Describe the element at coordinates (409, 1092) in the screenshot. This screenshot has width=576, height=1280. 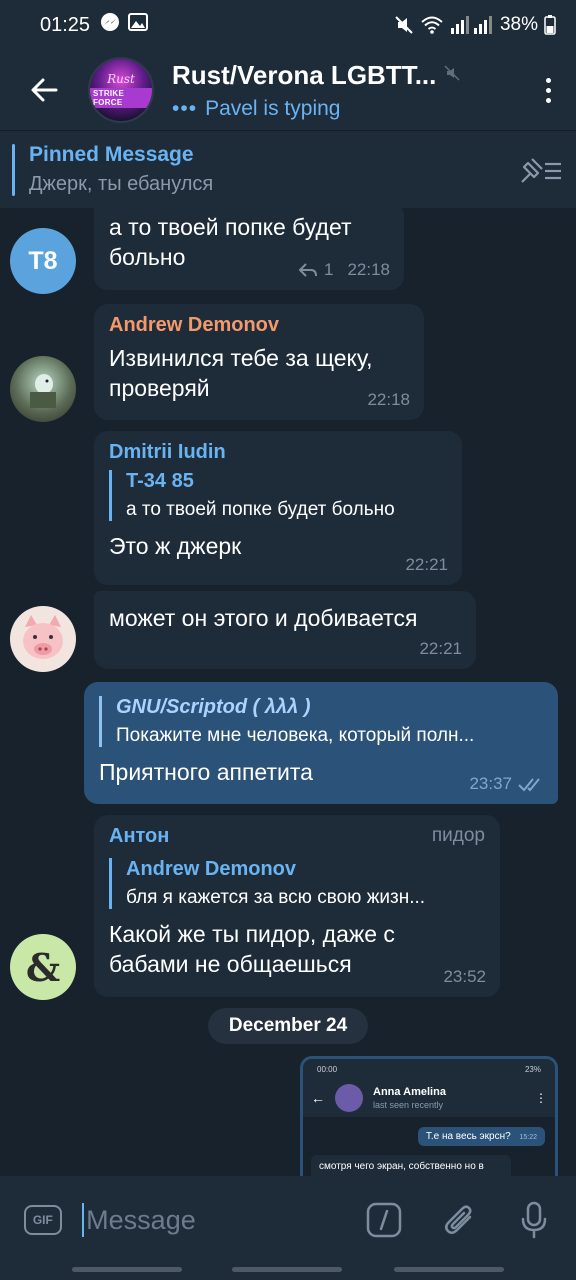
I see `thumb-contact-name: Anna Amelina` at that location.